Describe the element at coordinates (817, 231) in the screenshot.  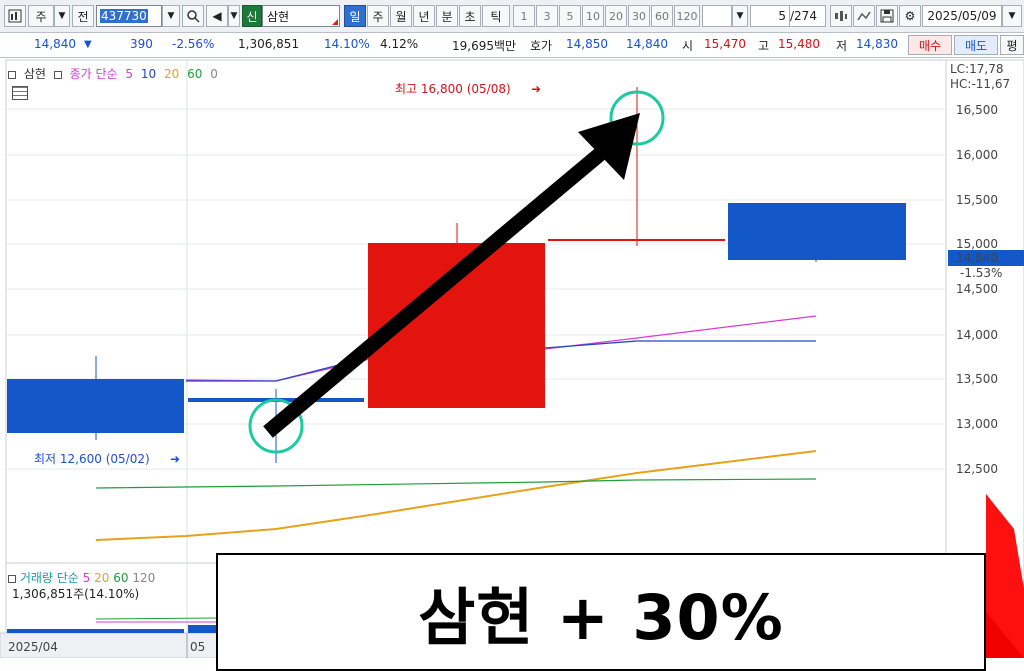
I see `candle-0509-body` at that location.